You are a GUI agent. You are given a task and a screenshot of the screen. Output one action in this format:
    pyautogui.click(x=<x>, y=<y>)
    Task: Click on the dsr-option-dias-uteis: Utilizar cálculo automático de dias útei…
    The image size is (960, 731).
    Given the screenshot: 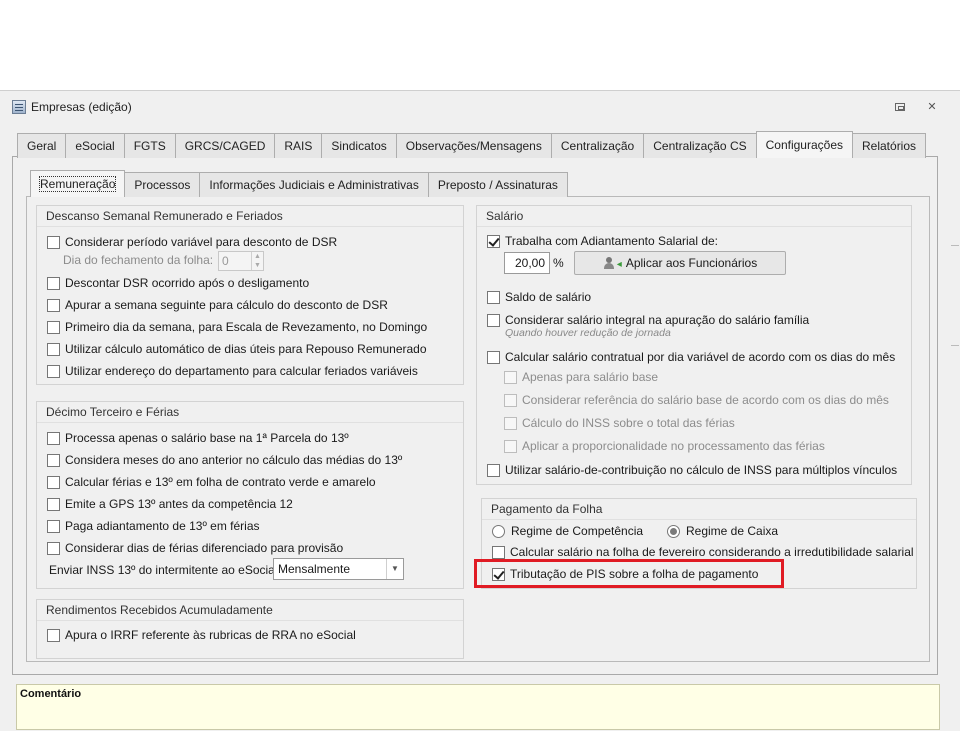 What is the action you would take?
    pyautogui.click(x=237, y=349)
    